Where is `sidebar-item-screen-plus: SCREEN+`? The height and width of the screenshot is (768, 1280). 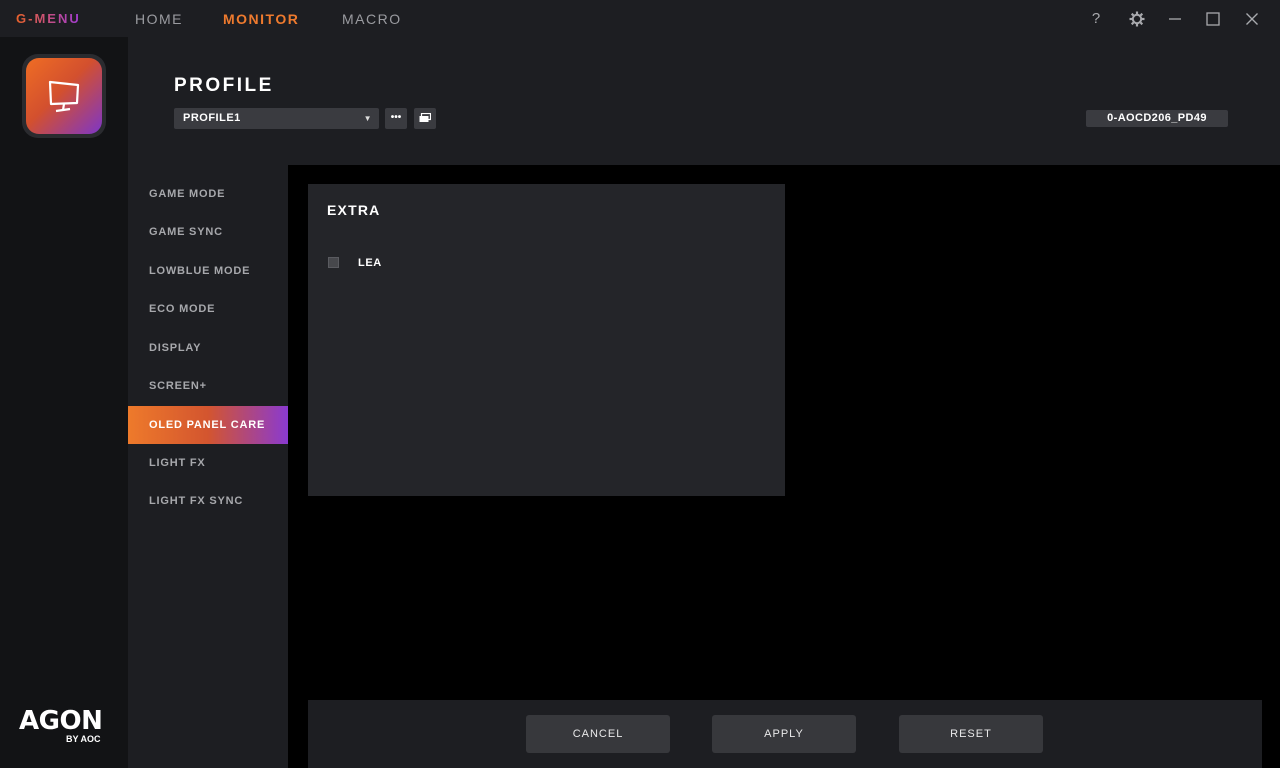
sidebar-item-screen-plus: SCREEN+ is located at coordinates (208, 386).